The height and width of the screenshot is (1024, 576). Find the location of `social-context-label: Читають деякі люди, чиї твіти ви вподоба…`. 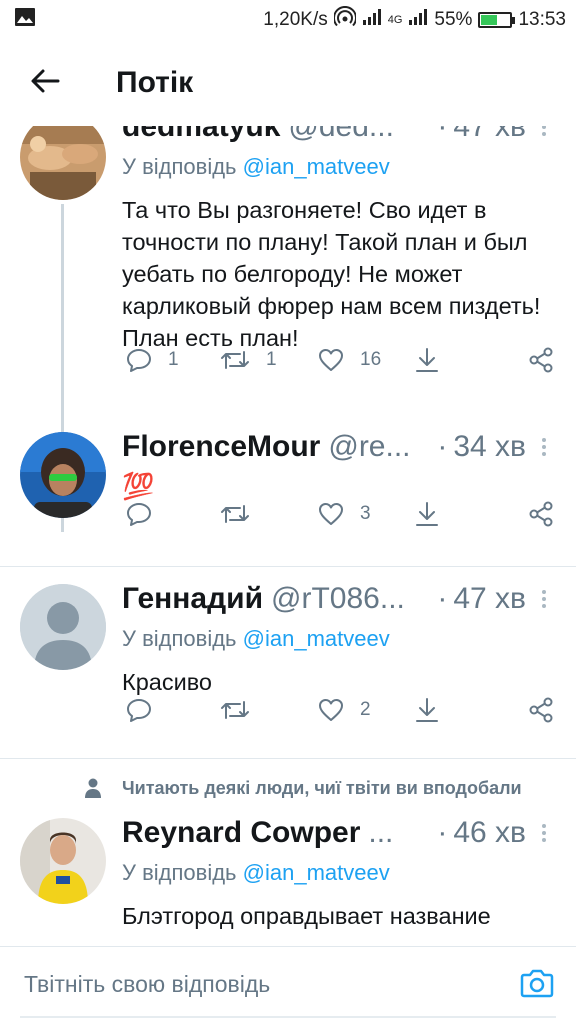

social-context-label: Читають деякі люди, чиї твіти ви вподоба… is located at coordinates (322, 787).